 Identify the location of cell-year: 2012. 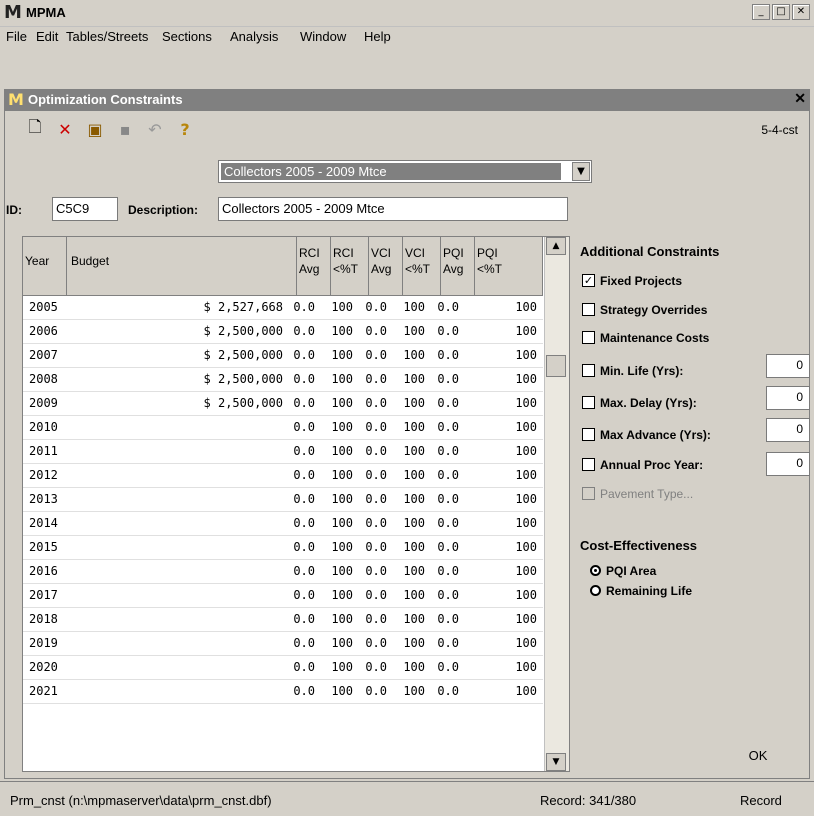
(43, 475).